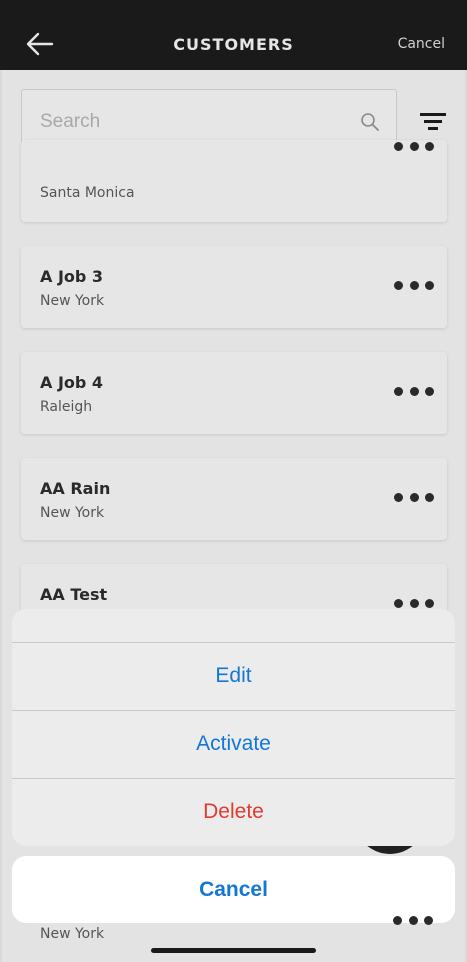 The height and width of the screenshot is (962, 467). Describe the element at coordinates (87, 193) in the screenshot. I see `customer-city: Santa Monica` at that location.